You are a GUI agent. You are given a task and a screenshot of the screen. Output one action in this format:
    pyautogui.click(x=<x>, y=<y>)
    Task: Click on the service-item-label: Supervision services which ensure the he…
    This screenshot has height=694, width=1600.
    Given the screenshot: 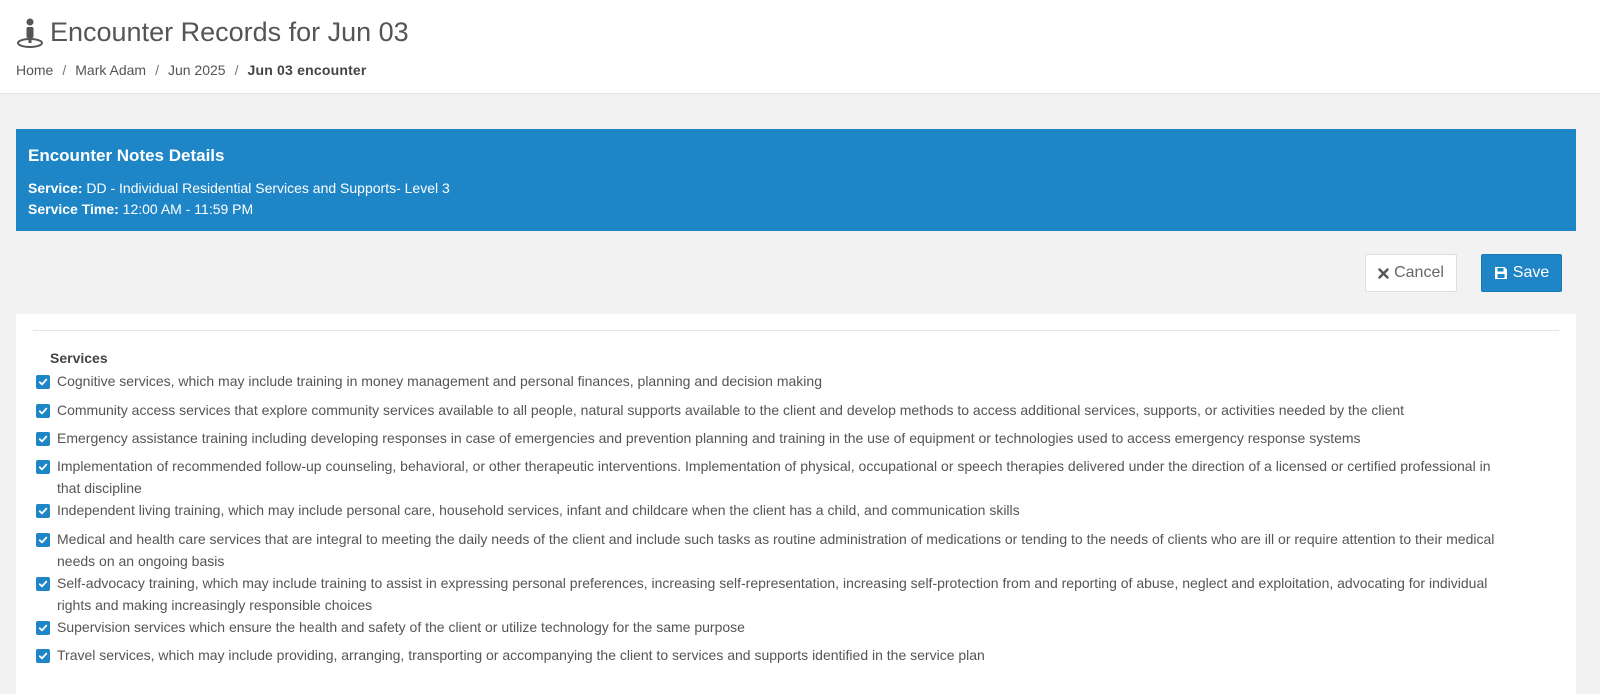 What is the action you would take?
    pyautogui.click(x=401, y=627)
    